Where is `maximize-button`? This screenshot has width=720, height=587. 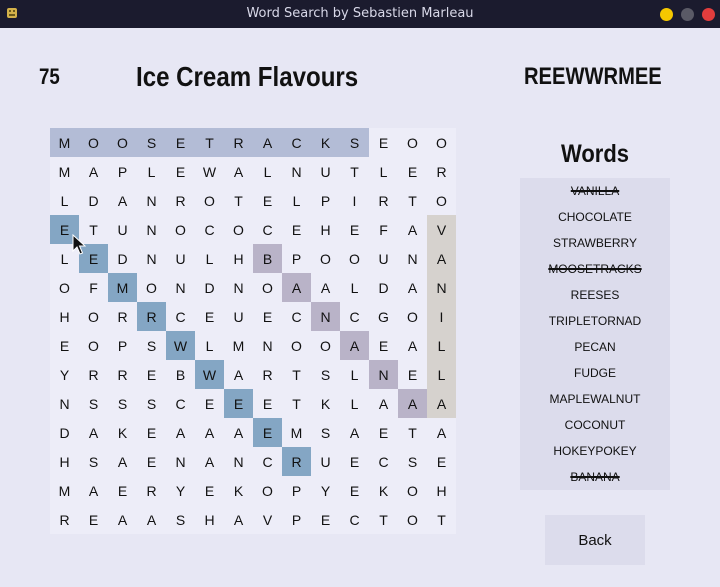 maximize-button is located at coordinates (687, 14).